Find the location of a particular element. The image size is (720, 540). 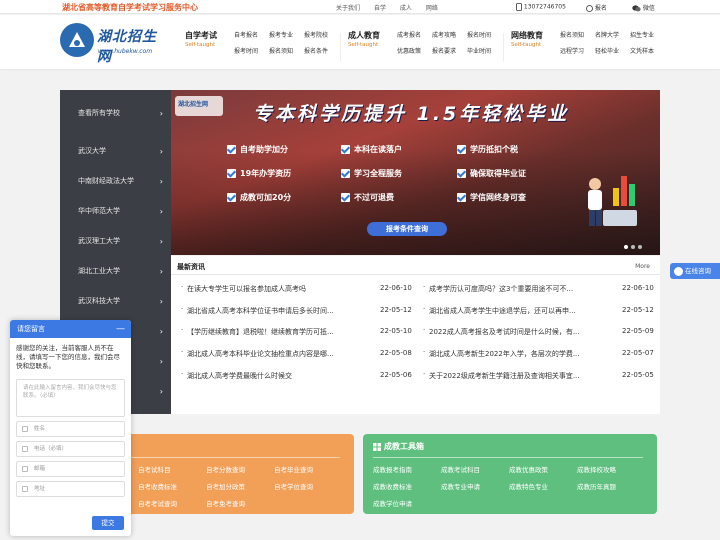

site-slogan: 湖北省高等教育自学考试学习服务中心 is located at coordinates (130, 7).